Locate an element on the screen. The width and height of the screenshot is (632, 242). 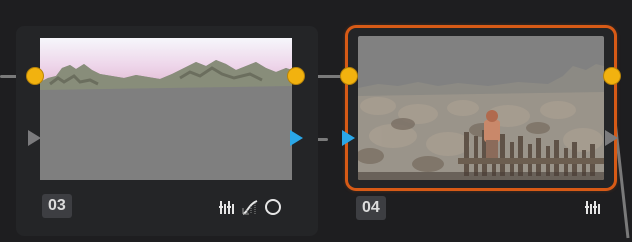
curves-icon is located at coordinates (250, 207).